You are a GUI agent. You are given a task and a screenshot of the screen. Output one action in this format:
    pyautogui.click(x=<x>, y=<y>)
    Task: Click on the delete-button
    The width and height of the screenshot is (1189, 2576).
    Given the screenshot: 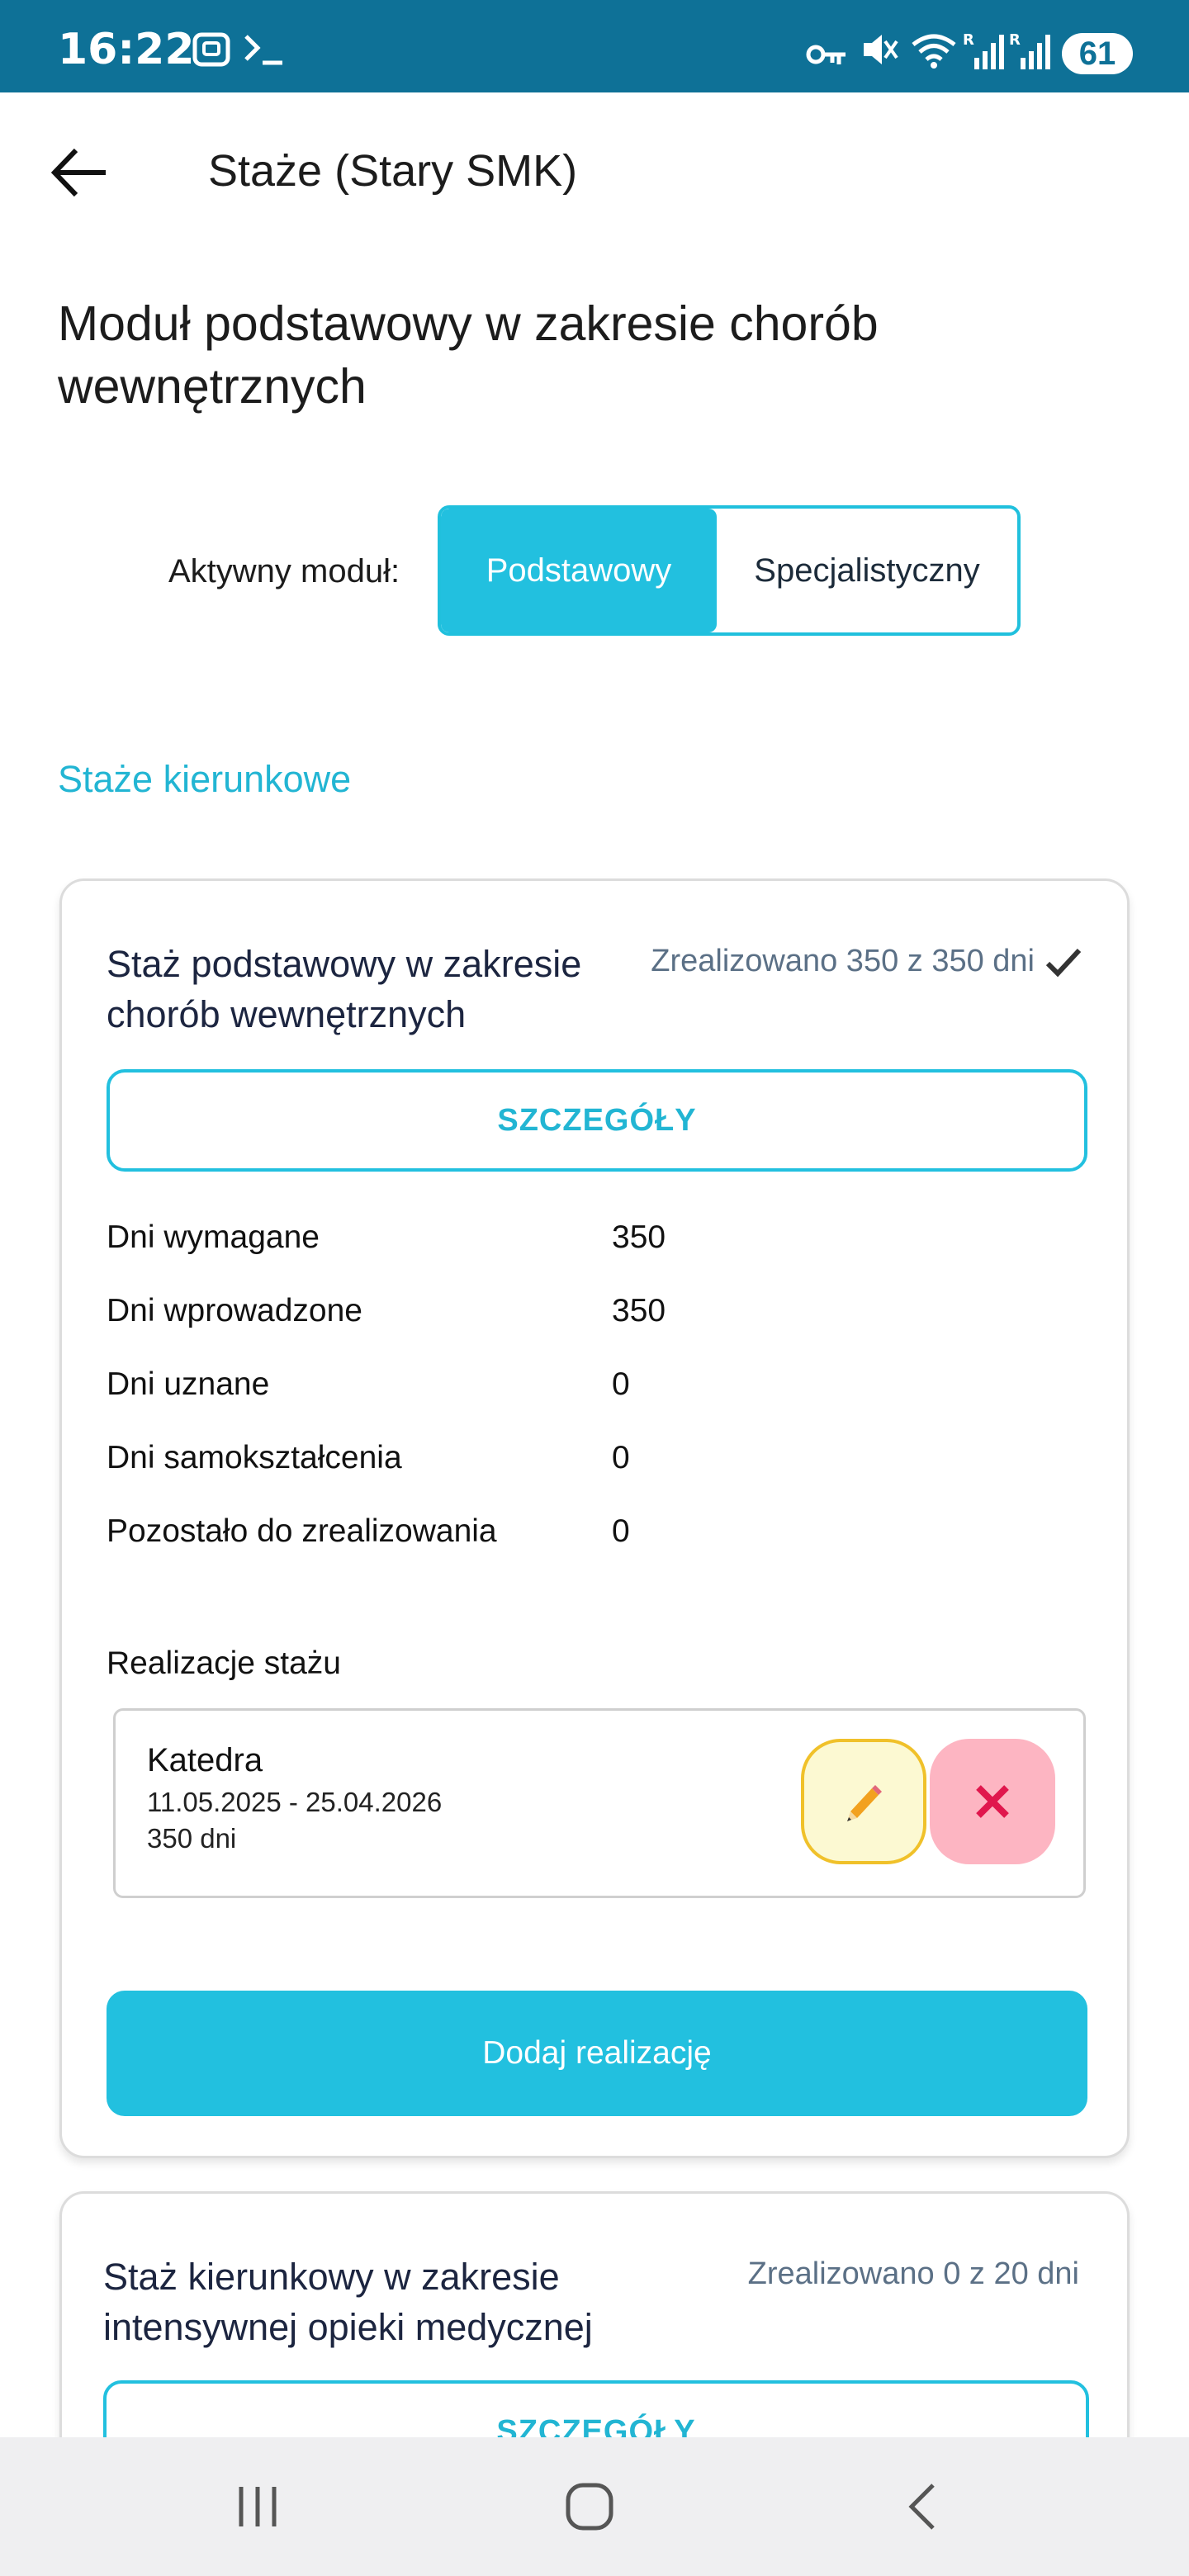 What is the action you would take?
    pyautogui.click(x=992, y=1801)
    